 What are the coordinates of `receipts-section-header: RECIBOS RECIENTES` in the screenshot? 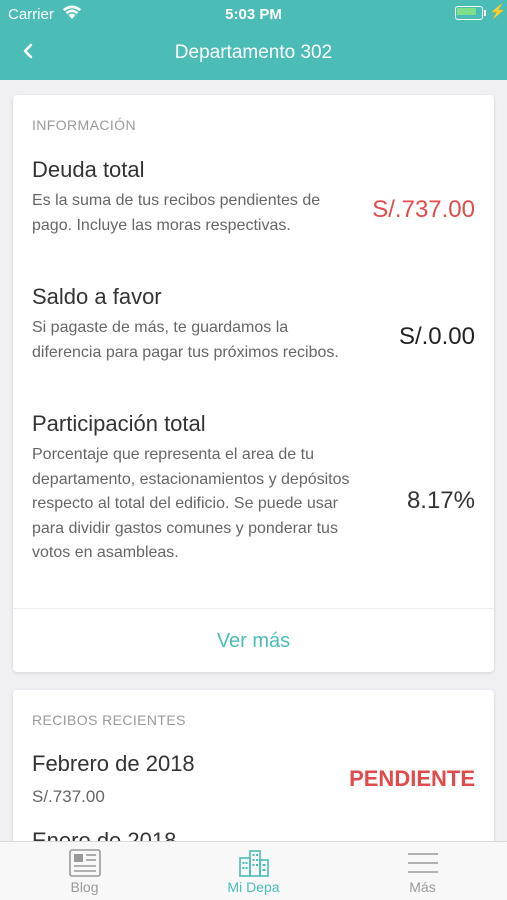 It's located at (109, 720).